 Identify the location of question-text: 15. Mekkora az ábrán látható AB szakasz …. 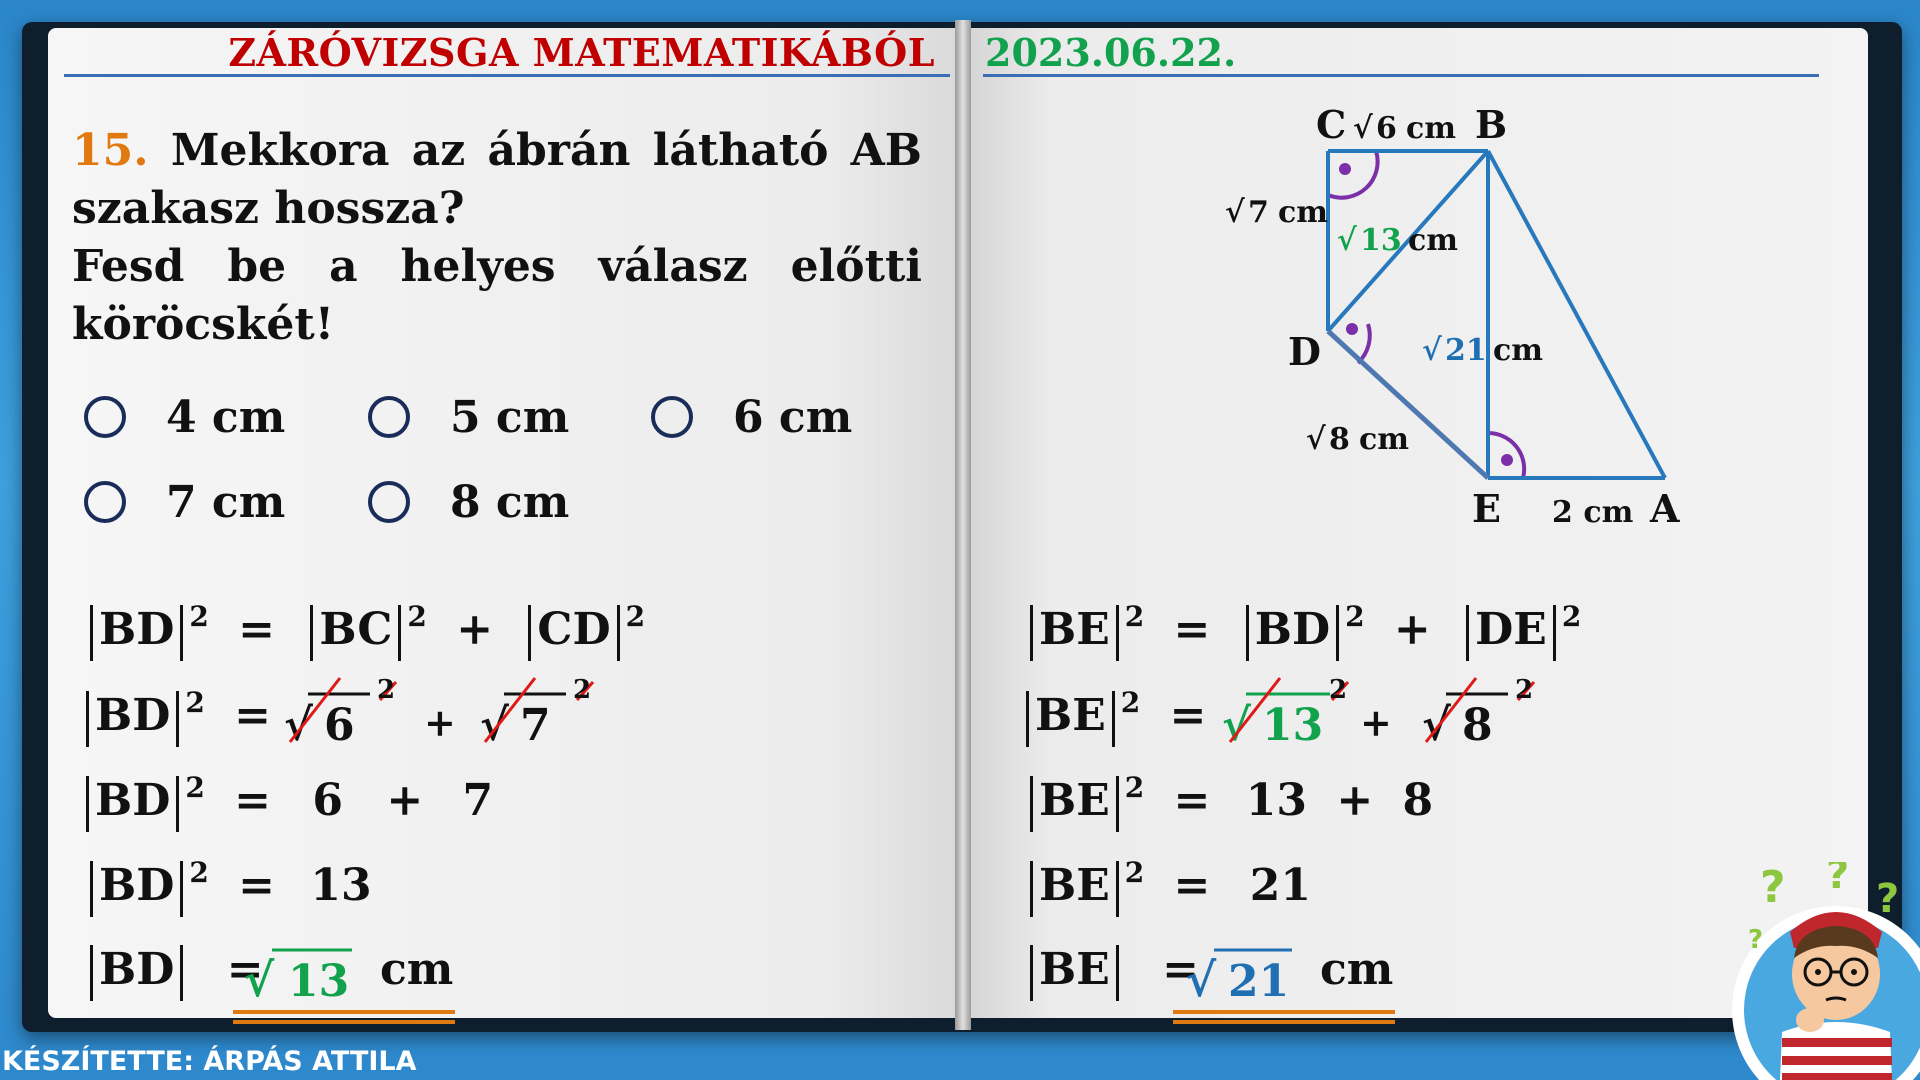
(497, 238).